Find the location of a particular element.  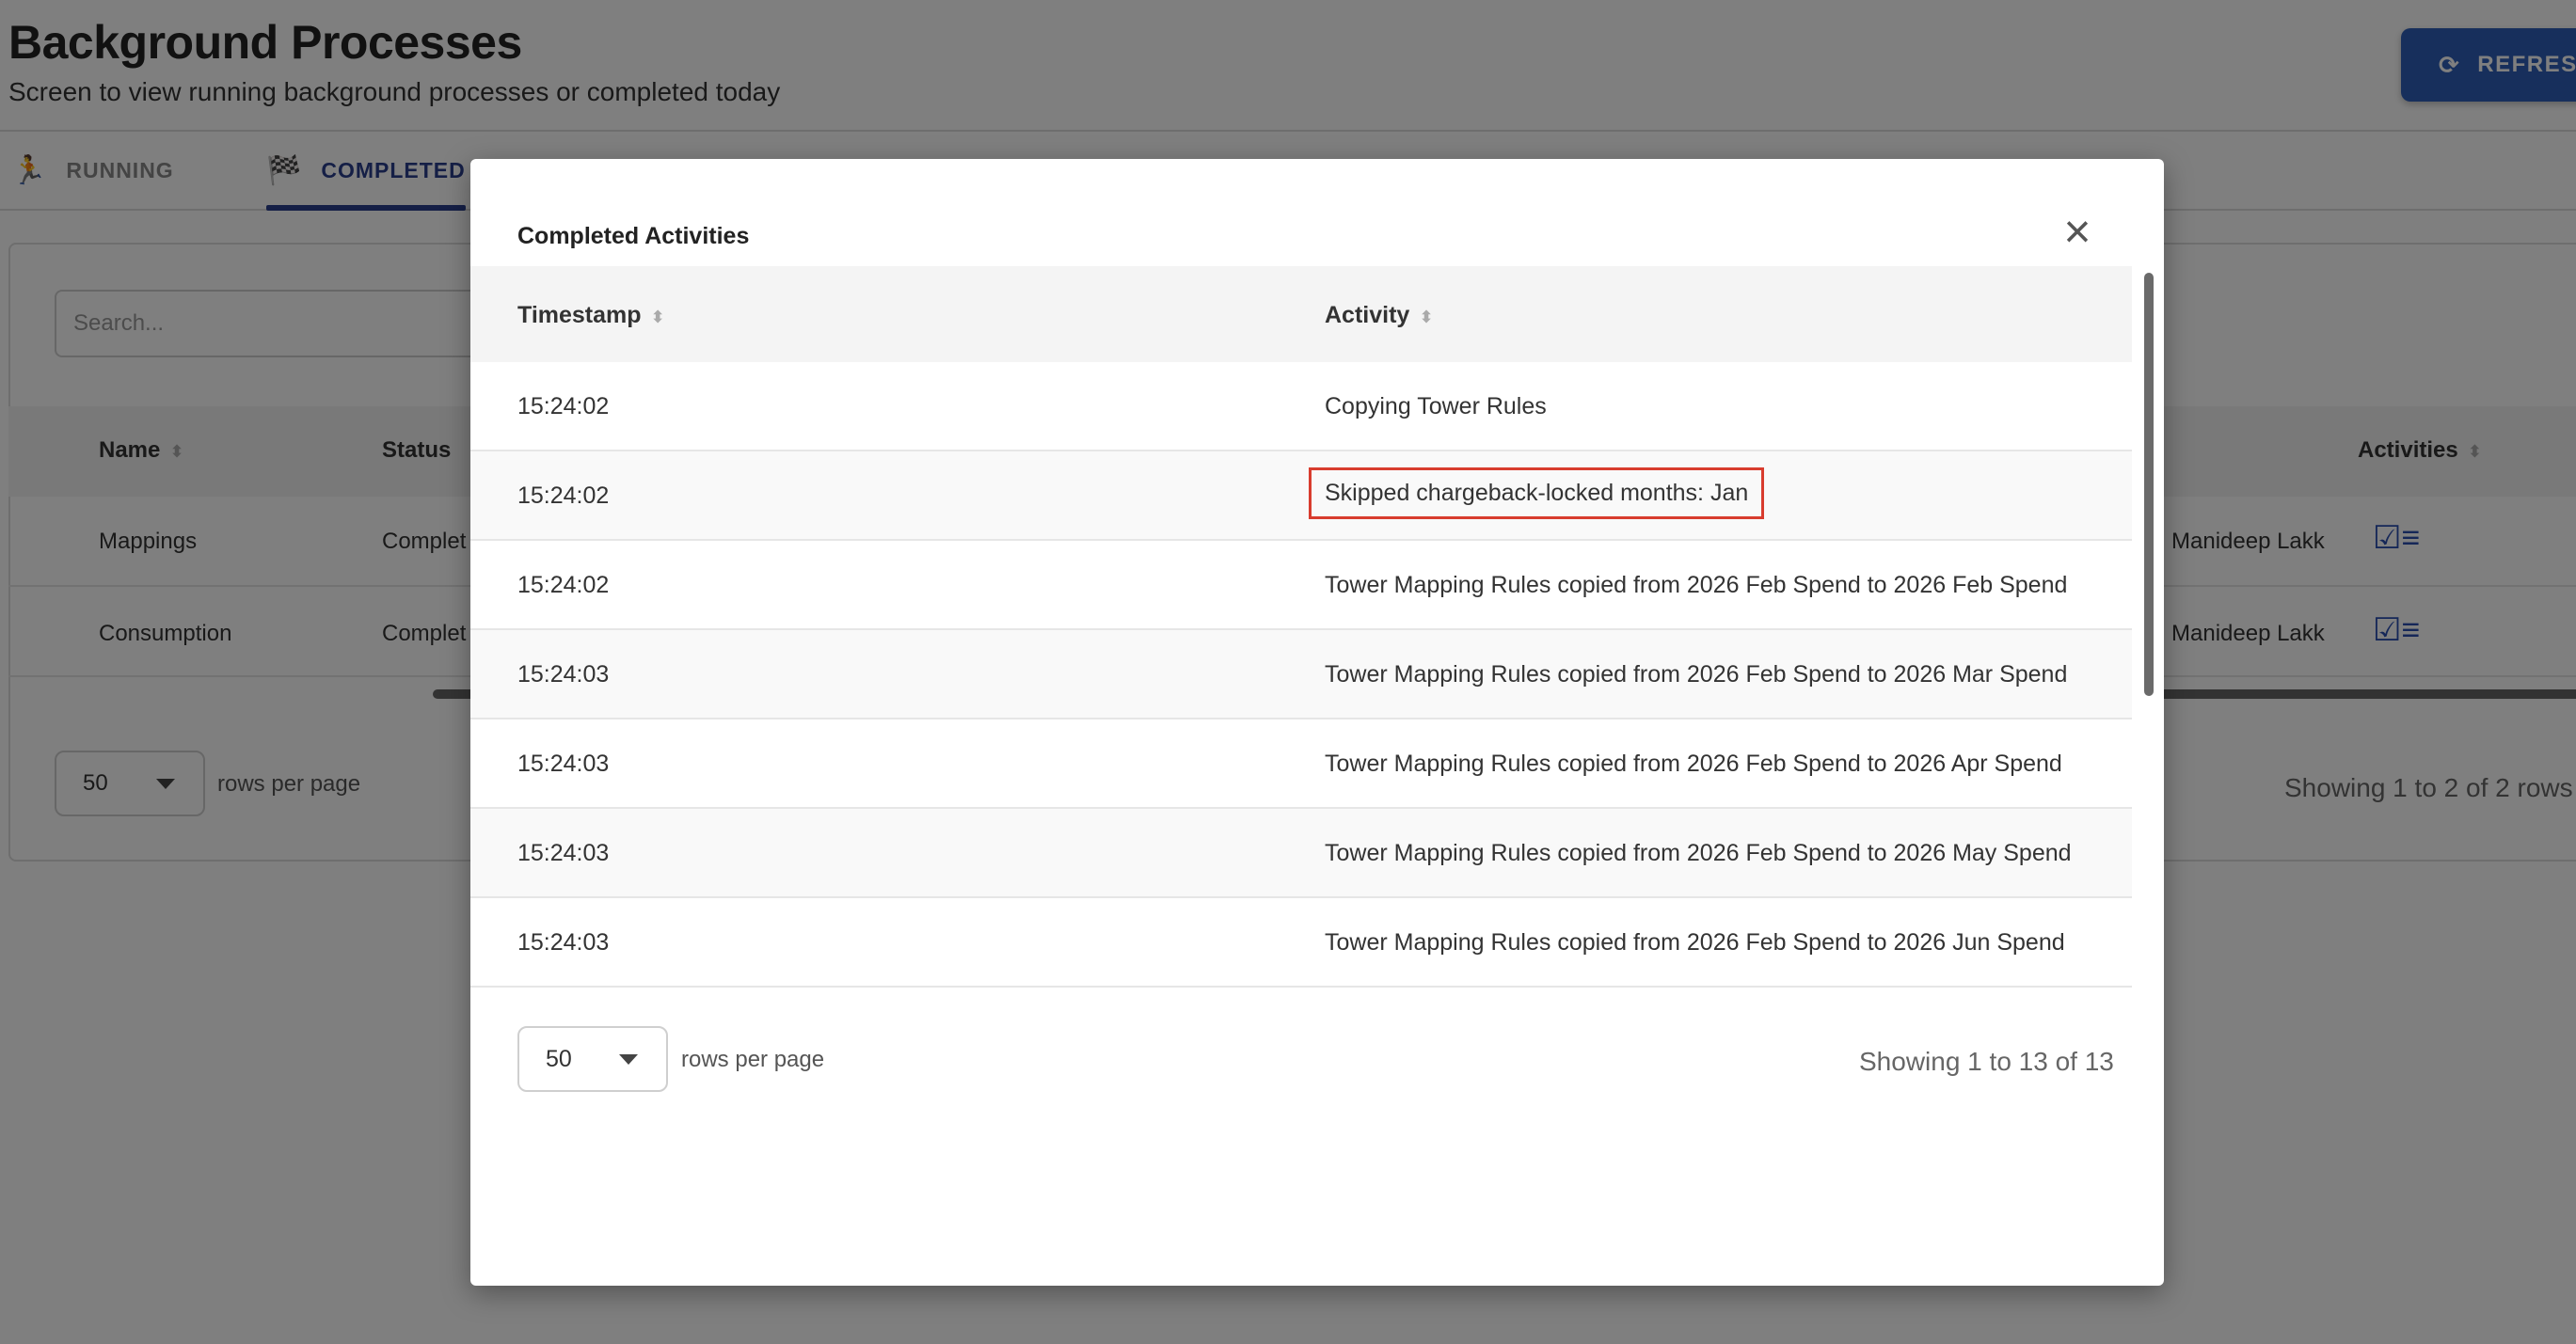

modal-title: Completed Activities is located at coordinates (633, 236).